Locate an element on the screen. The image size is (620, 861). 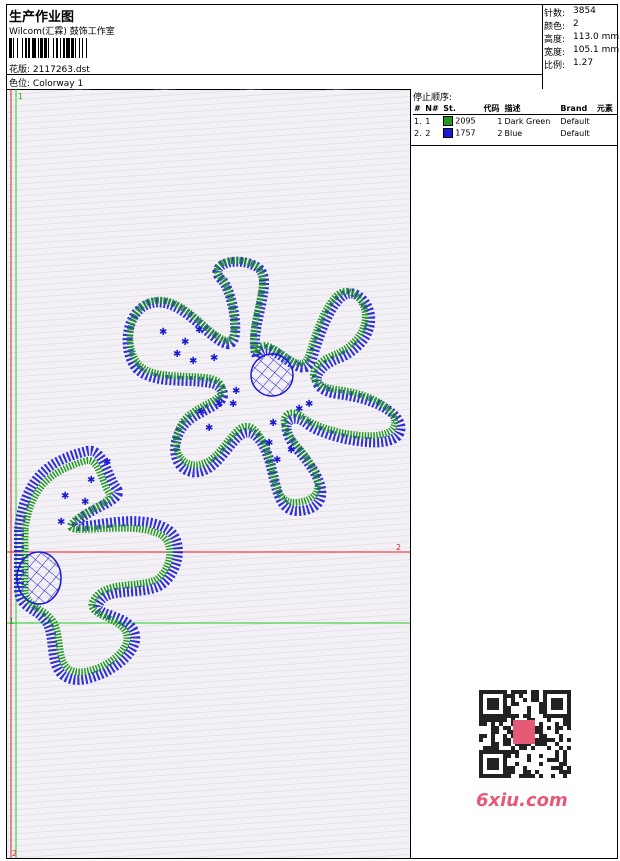
table-header-row: # N# St. 代码 描述 Brand 元素 is located at coordinates (515, 108).